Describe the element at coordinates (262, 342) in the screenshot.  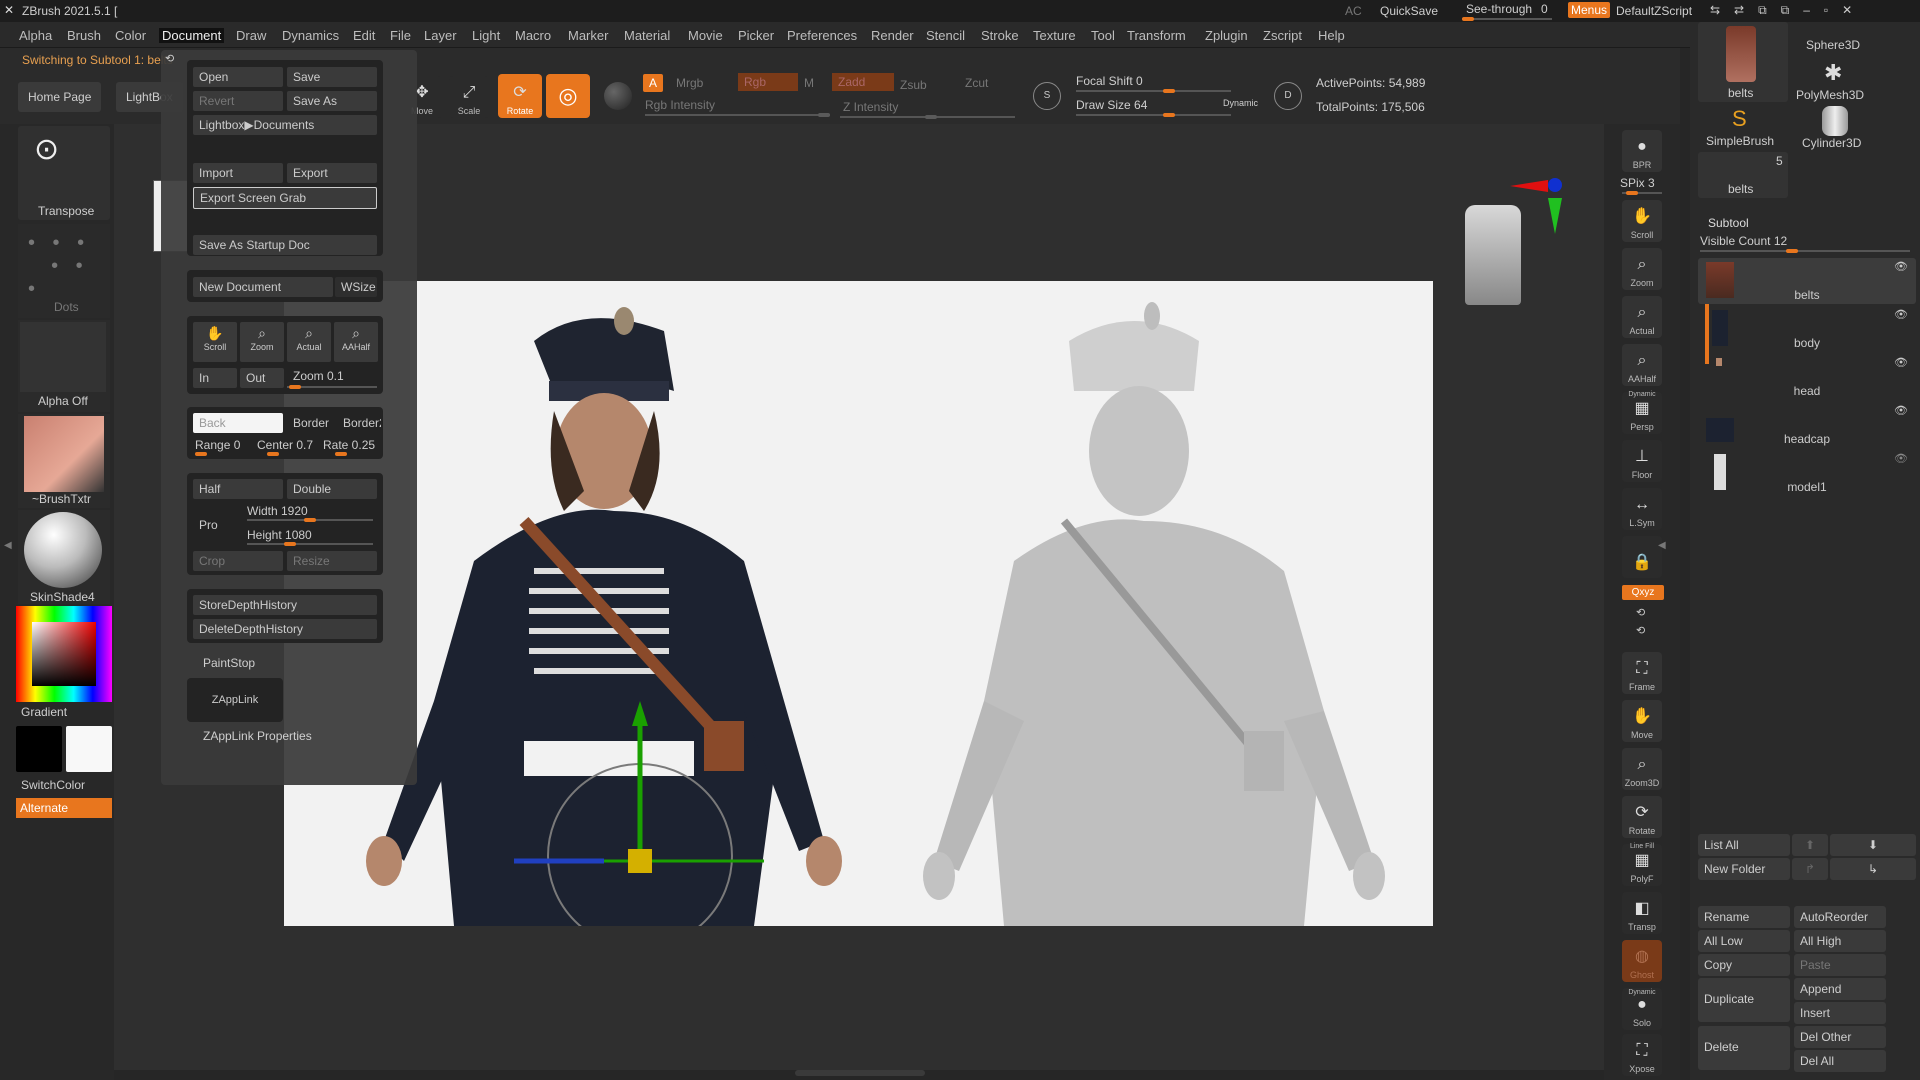
I see `zoom-button: ⌕ Zoom` at that location.